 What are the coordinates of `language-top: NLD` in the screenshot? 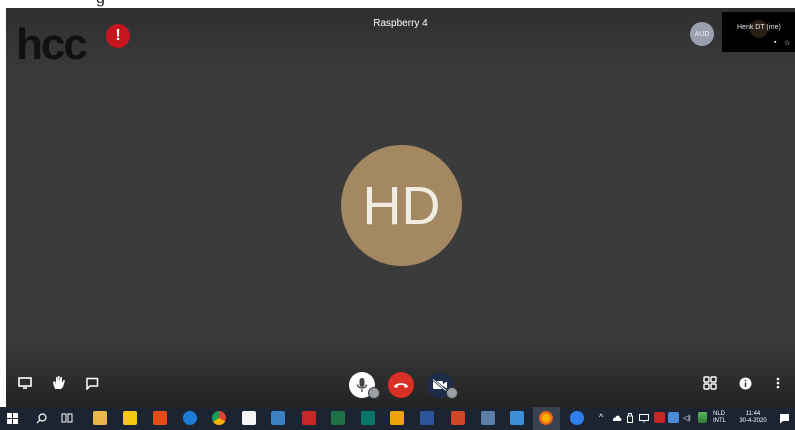 It's located at (719, 414).